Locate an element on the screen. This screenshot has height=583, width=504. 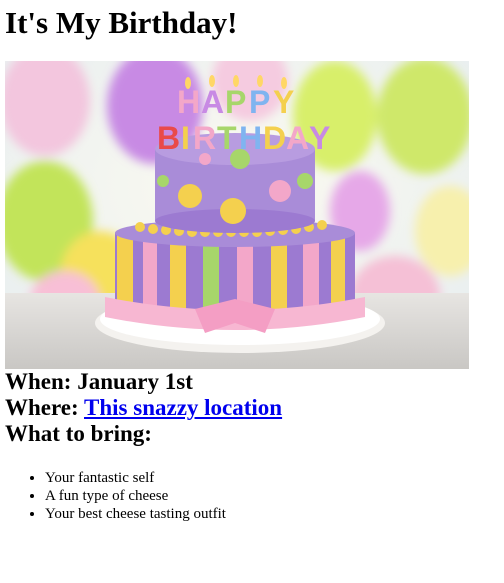
location-link: This snazzy location is located at coordinates (183, 407).